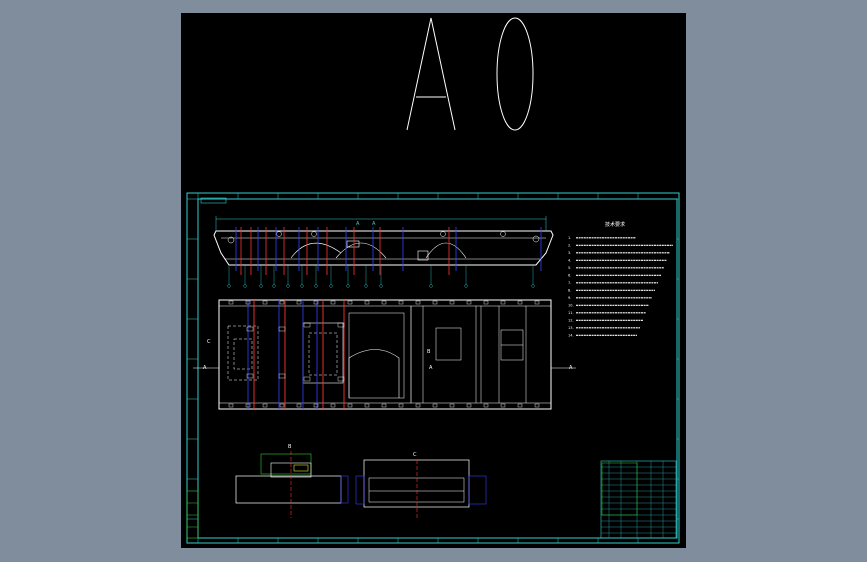 The height and width of the screenshot is (562, 867). What do you see at coordinates (569, 298) in the screenshot?
I see `tech-note-number: 9.` at bounding box center [569, 298].